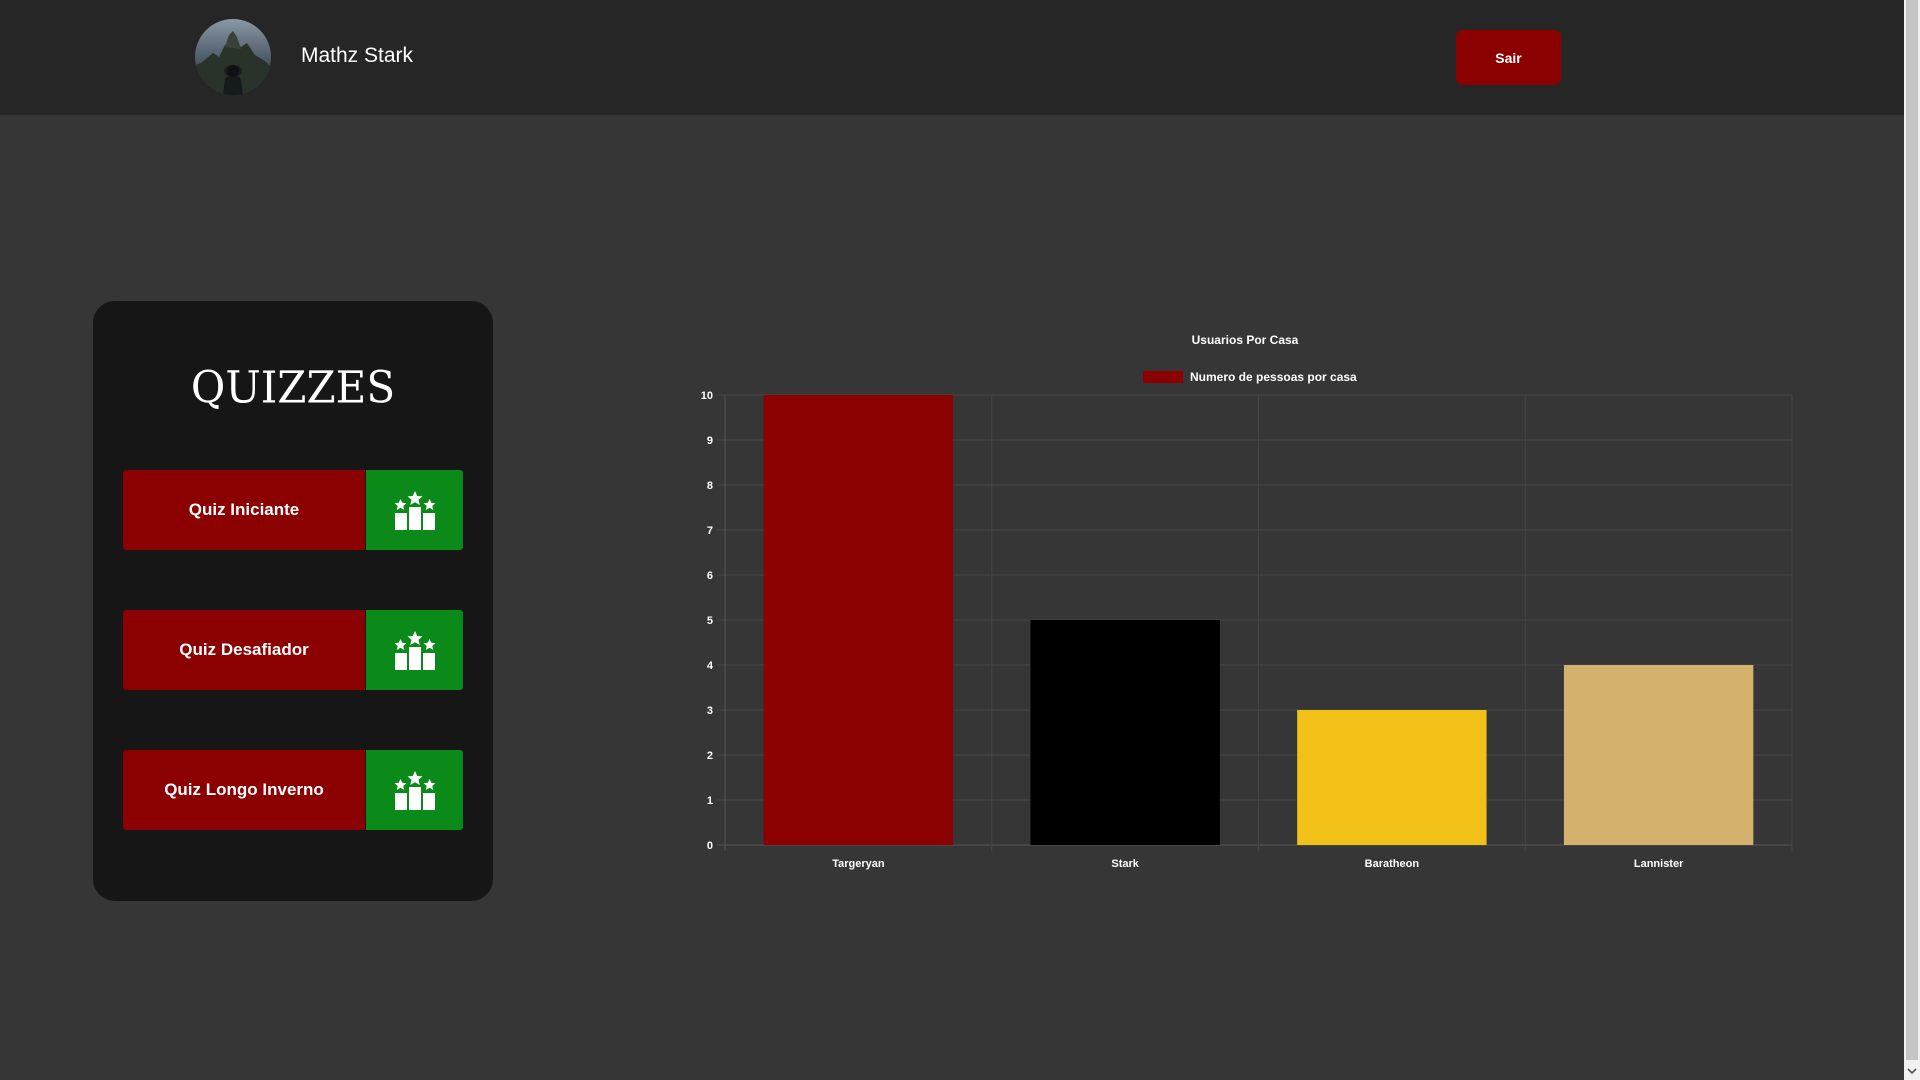  I want to click on quiz-row: Quiz Iniciante, so click(293, 510).